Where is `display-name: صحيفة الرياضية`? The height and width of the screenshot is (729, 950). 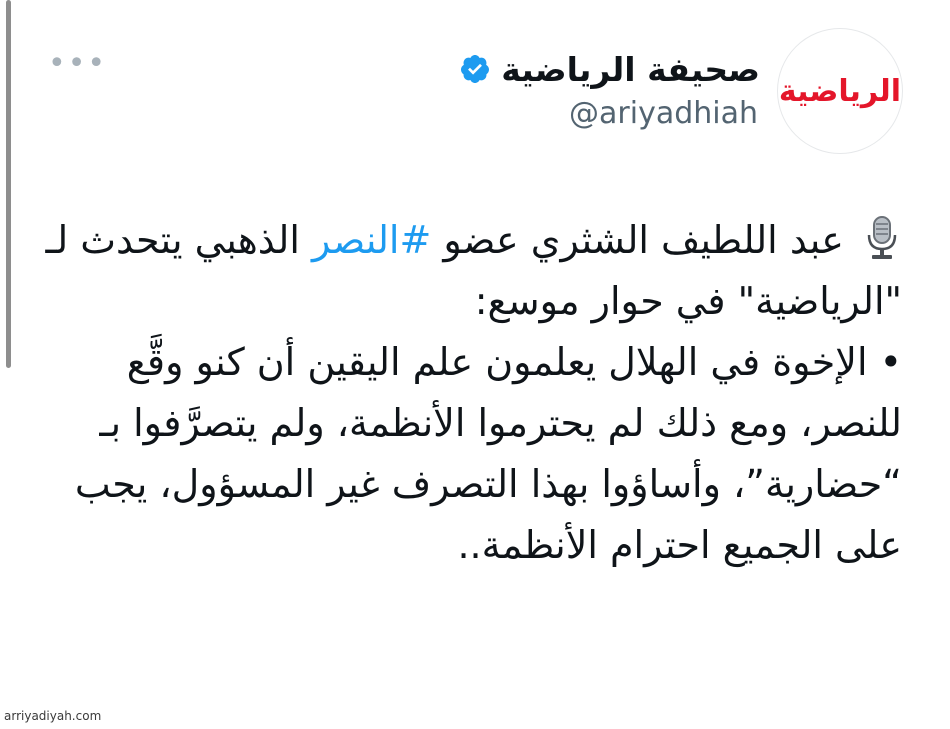
display-name: صحيفة الرياضية is located at coordinates (630, 69).